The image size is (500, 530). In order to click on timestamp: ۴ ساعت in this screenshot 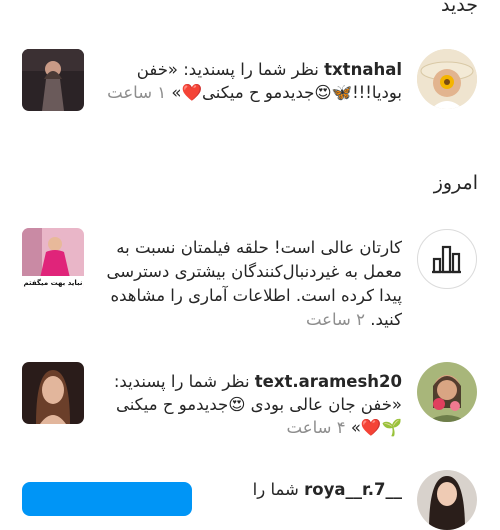, I will do `click(316, 427)`.